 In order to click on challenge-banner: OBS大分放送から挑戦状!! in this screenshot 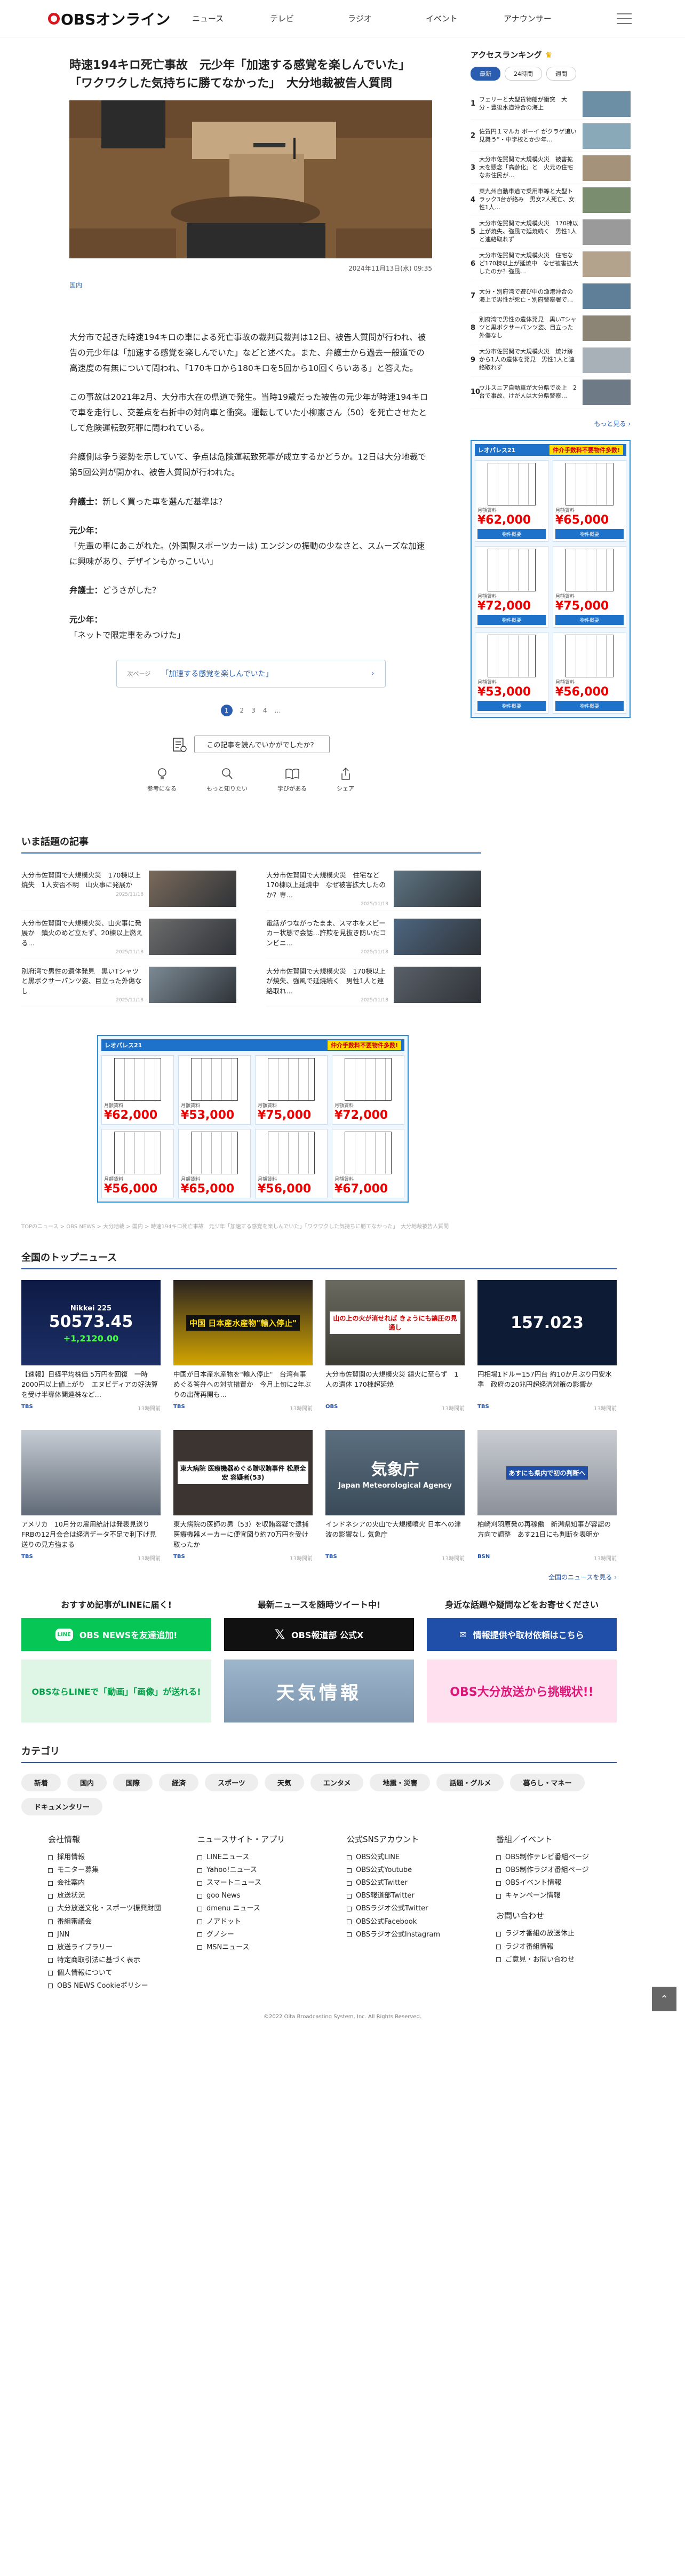, I will do `click(522, 1691)`.